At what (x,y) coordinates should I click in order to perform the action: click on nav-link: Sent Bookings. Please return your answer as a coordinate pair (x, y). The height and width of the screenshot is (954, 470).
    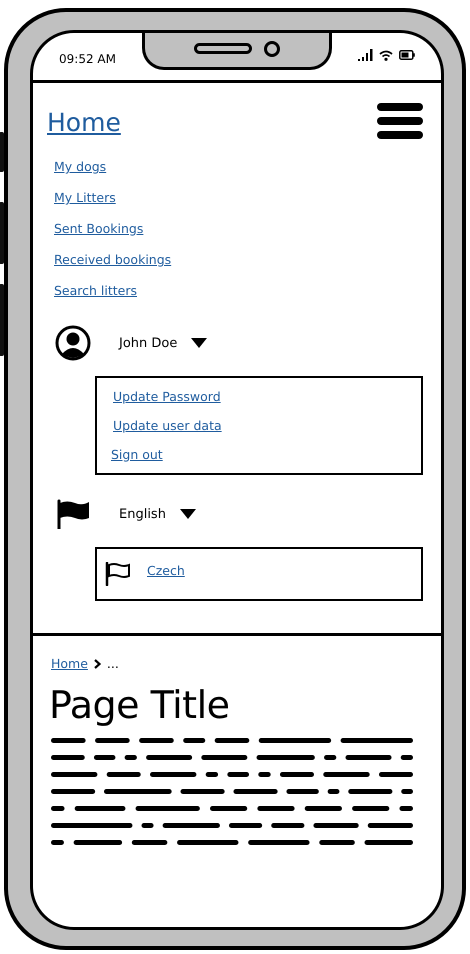
    Looking at the image, I should click on (99, 229).